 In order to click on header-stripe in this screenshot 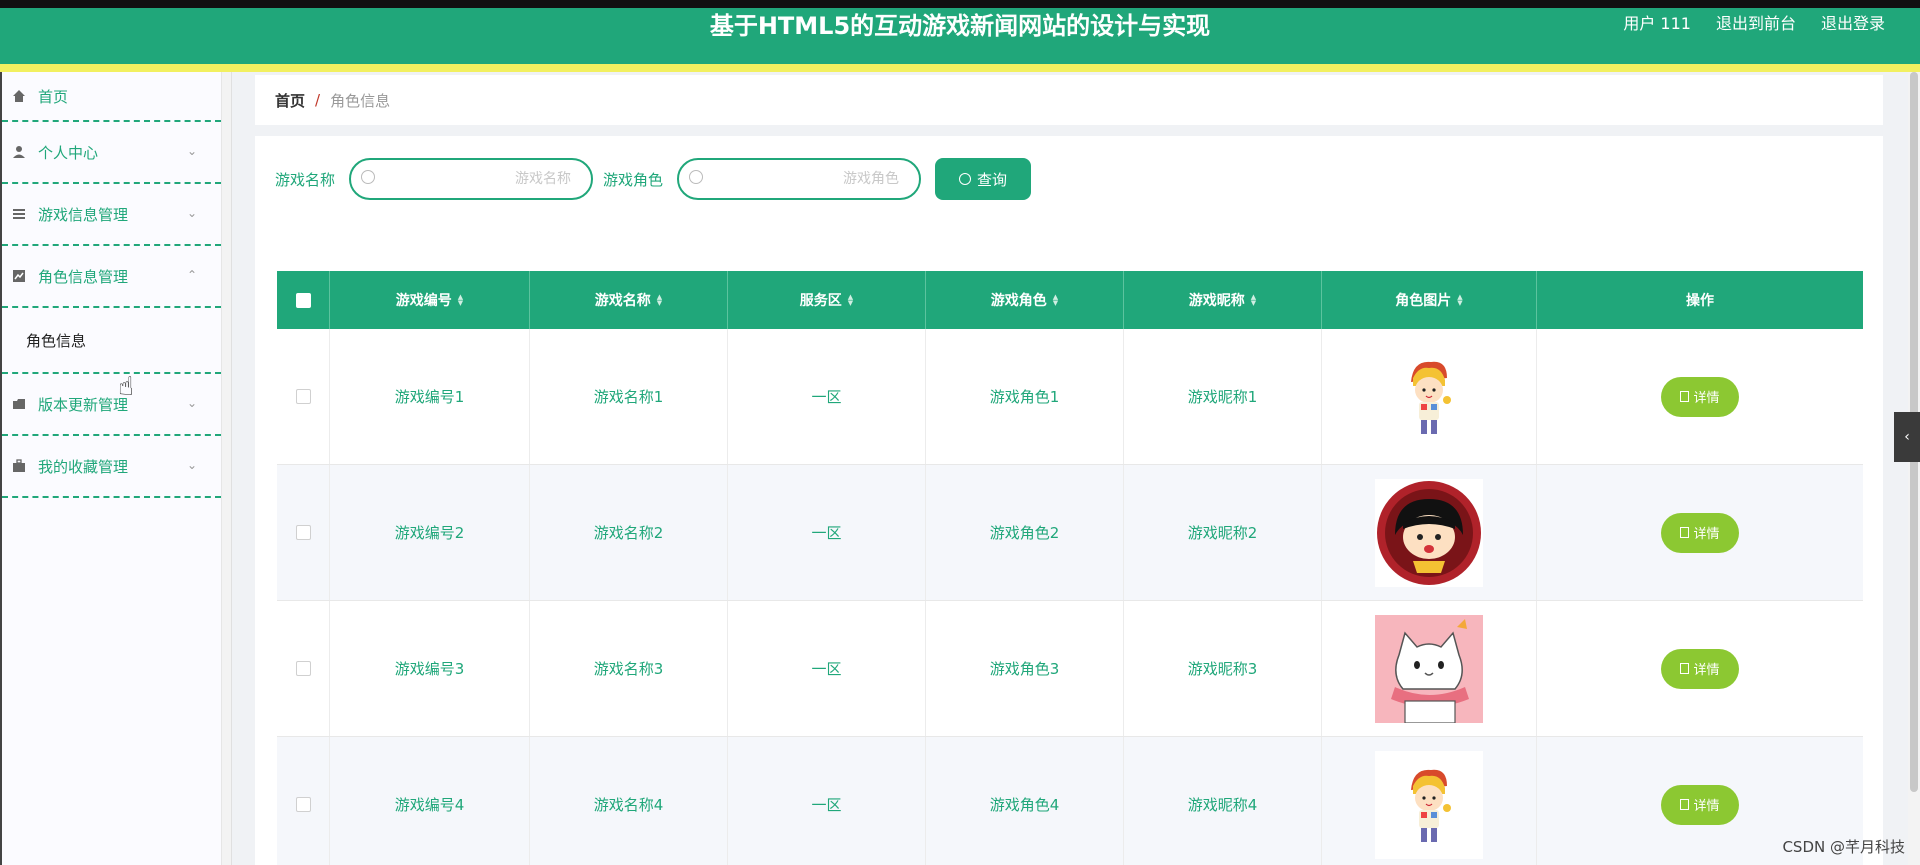, I will do `click(960, 68)`.